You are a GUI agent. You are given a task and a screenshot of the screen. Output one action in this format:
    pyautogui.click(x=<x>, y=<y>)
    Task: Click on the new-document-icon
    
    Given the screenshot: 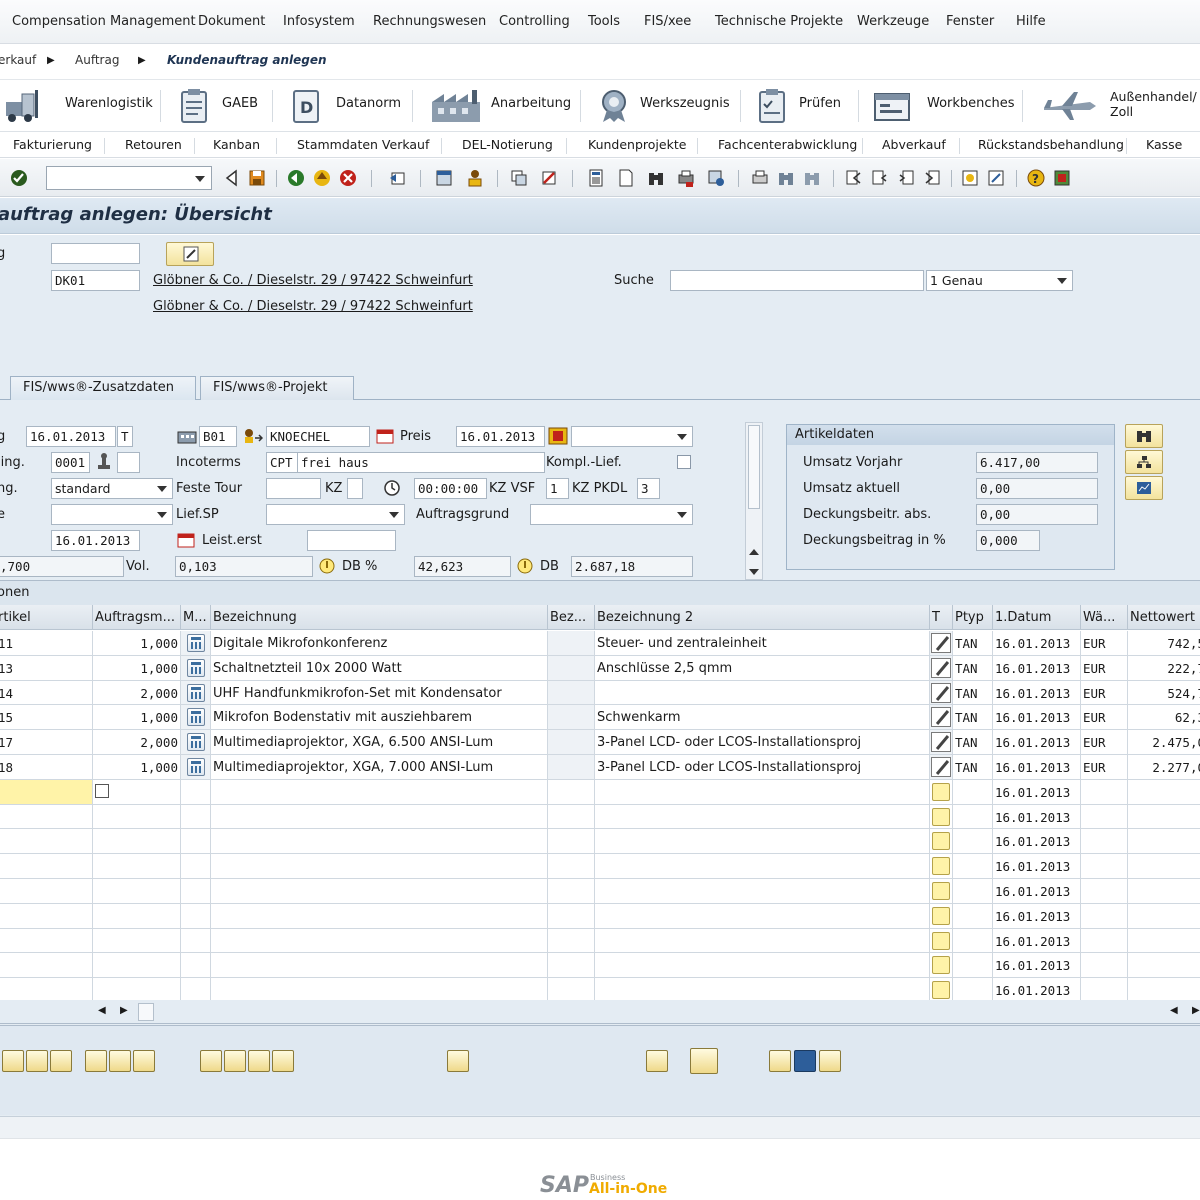 What is the action you would take?
    pyautogui.click(x=626, y=178)
    